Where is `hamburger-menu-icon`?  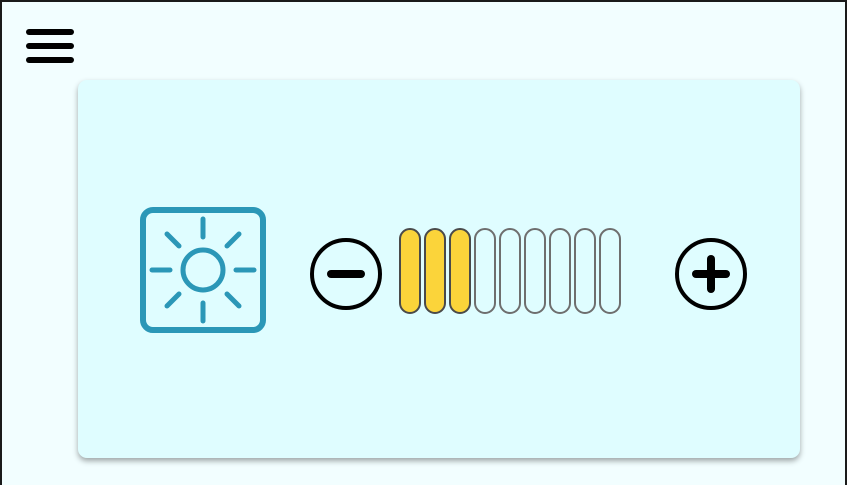 hamburger-menu-icon is located at coordinates (50, 46).